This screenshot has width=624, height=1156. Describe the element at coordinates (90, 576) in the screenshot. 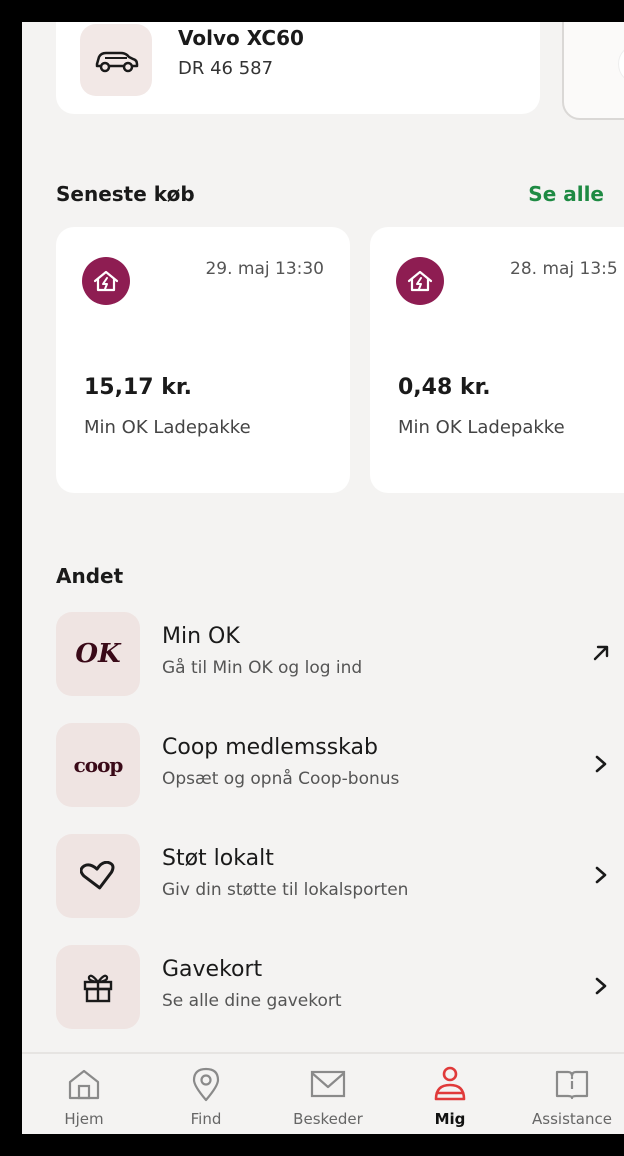

I see `other-section-title: Andet` at that location.